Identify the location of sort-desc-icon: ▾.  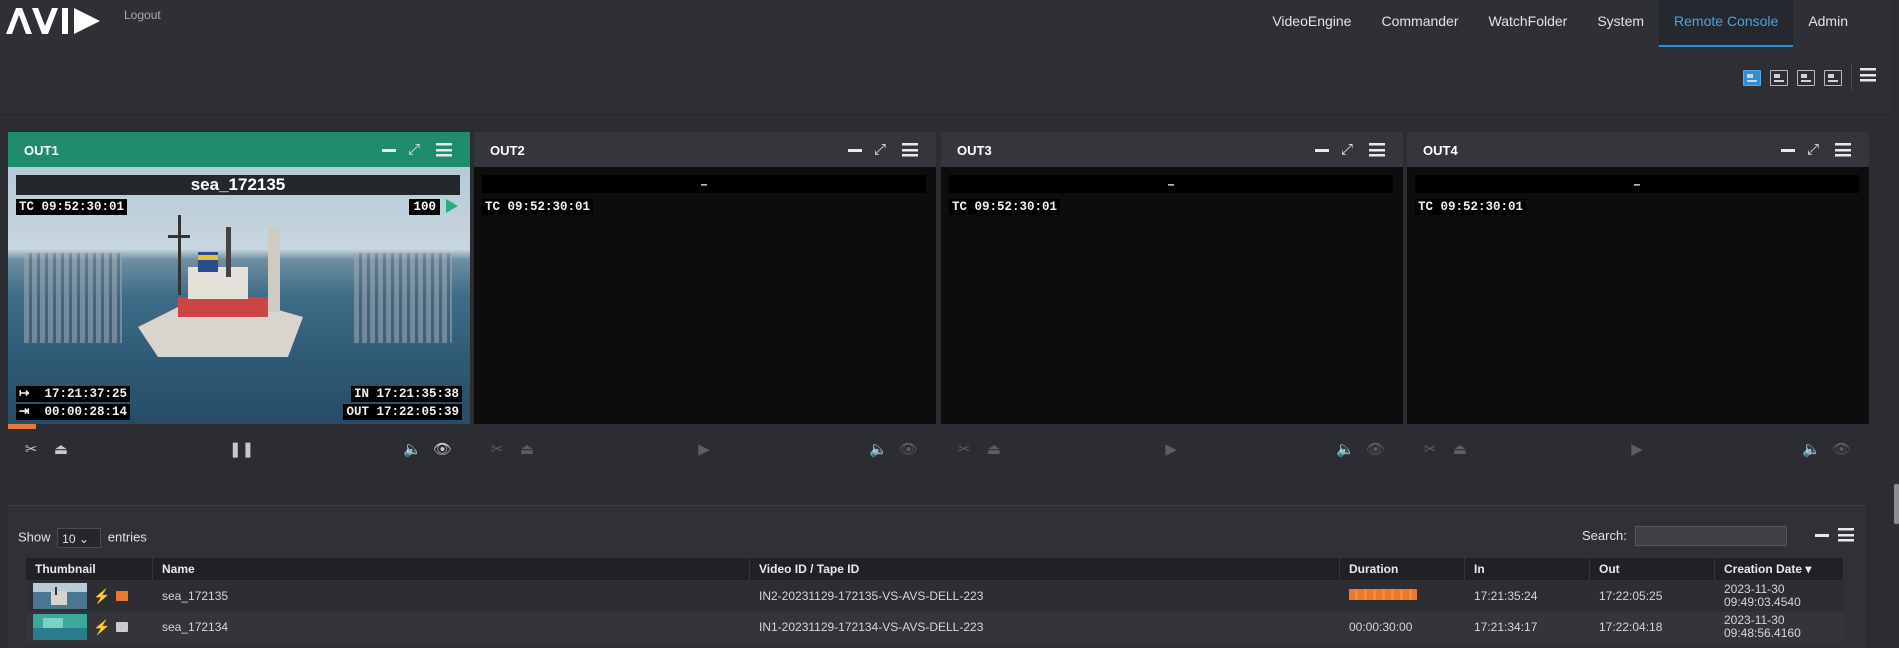
(1808, 569).